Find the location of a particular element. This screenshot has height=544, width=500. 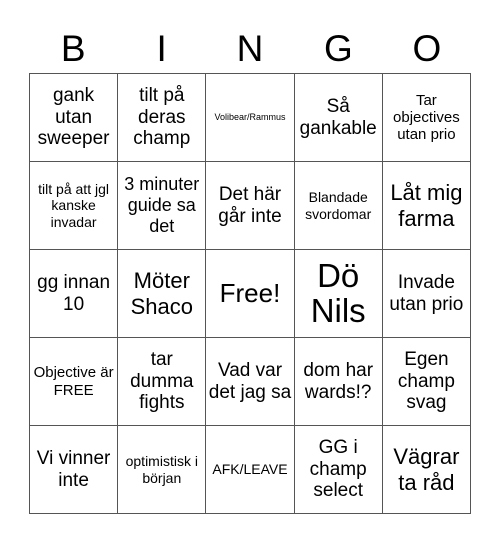

bingo-cell: Det här går inte is located at coordinates (250, 206).